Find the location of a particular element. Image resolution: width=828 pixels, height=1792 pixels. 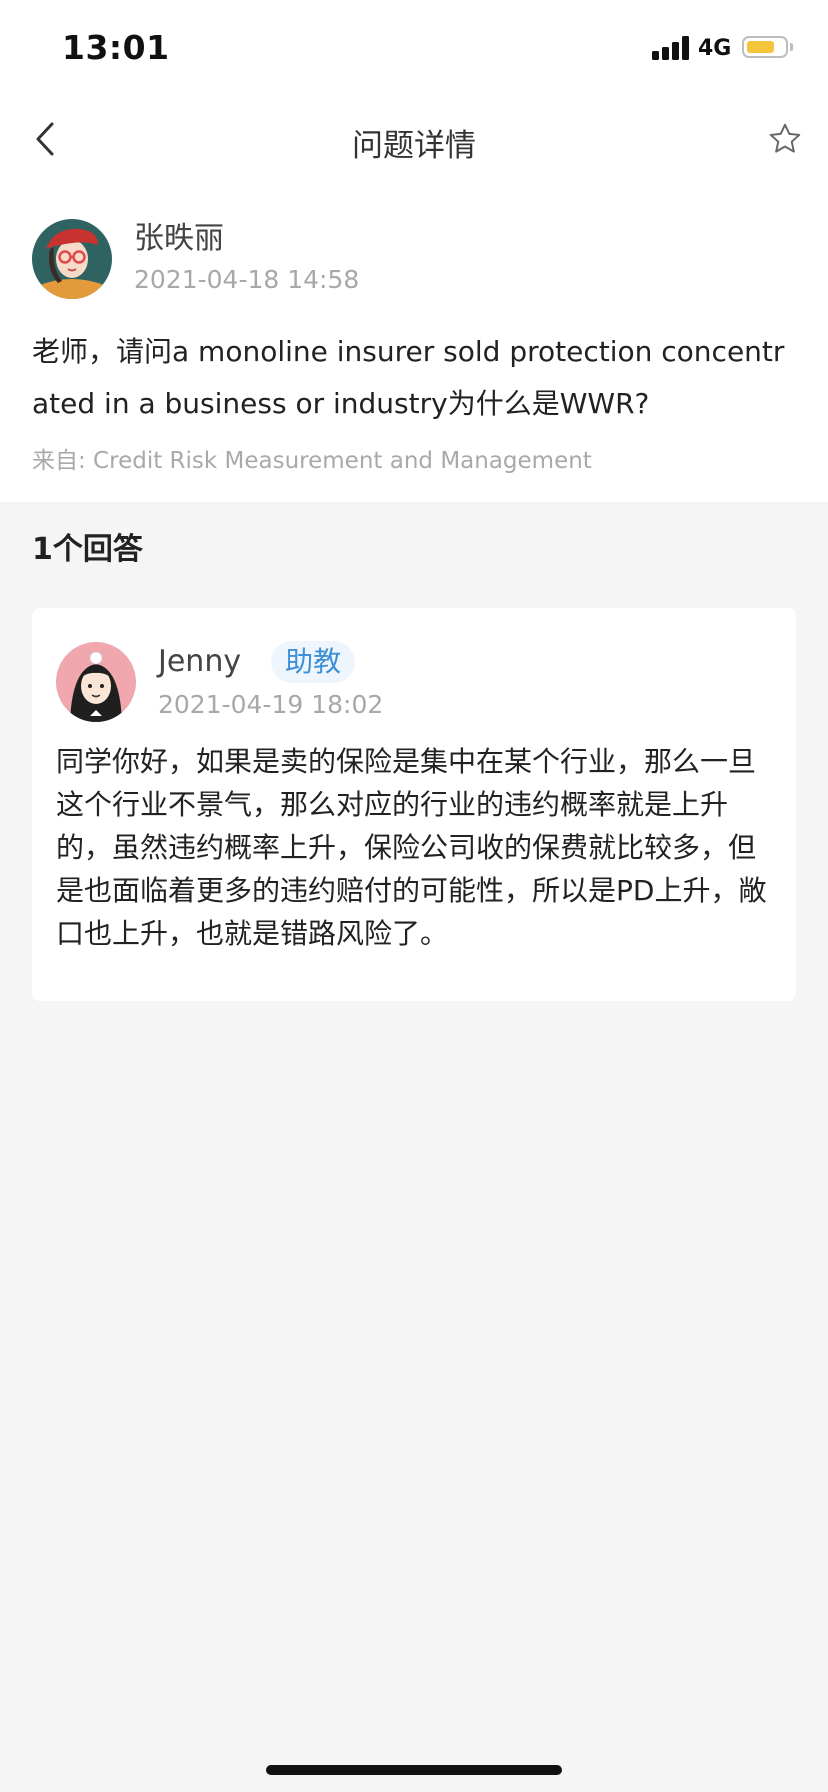

answerer-meta: Jenny 助教 2021-04-19 18:02 is located at coordinates (270, 682).